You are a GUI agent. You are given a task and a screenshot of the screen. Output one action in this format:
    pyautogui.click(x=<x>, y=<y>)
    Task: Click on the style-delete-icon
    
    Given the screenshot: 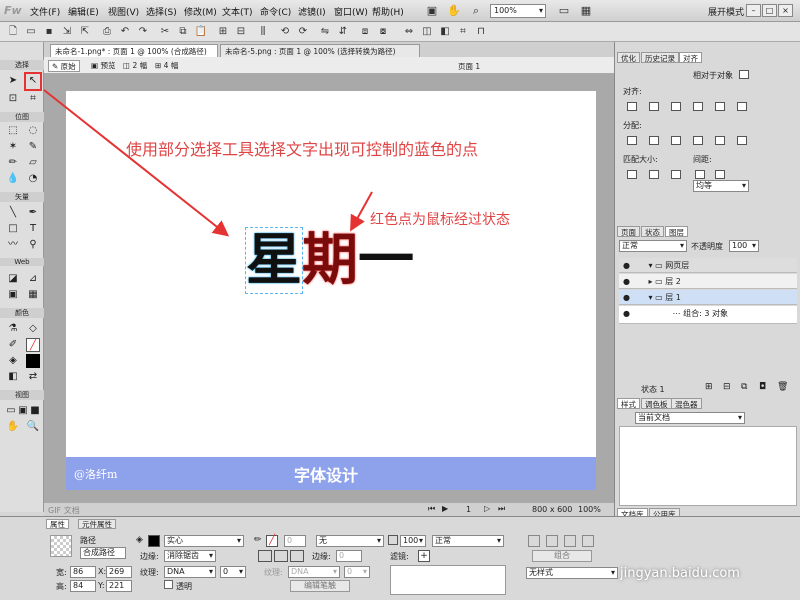 What is the action you would take?
    pyautogui.click(x=588, y=541)
    